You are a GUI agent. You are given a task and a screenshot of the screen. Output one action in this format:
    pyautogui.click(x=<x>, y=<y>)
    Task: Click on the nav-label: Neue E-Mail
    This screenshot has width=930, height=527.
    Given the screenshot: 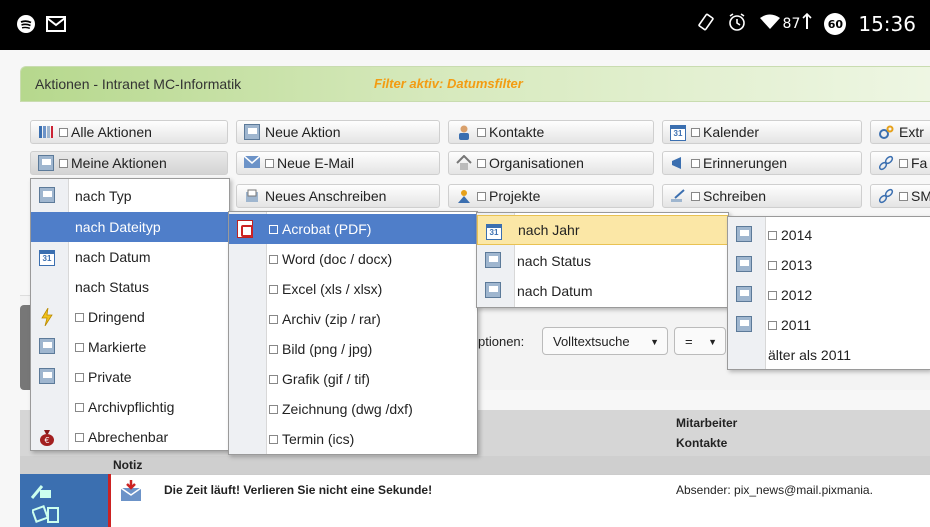 What is the action you would take?
    pyautogui.click(x=316, y=163)
    